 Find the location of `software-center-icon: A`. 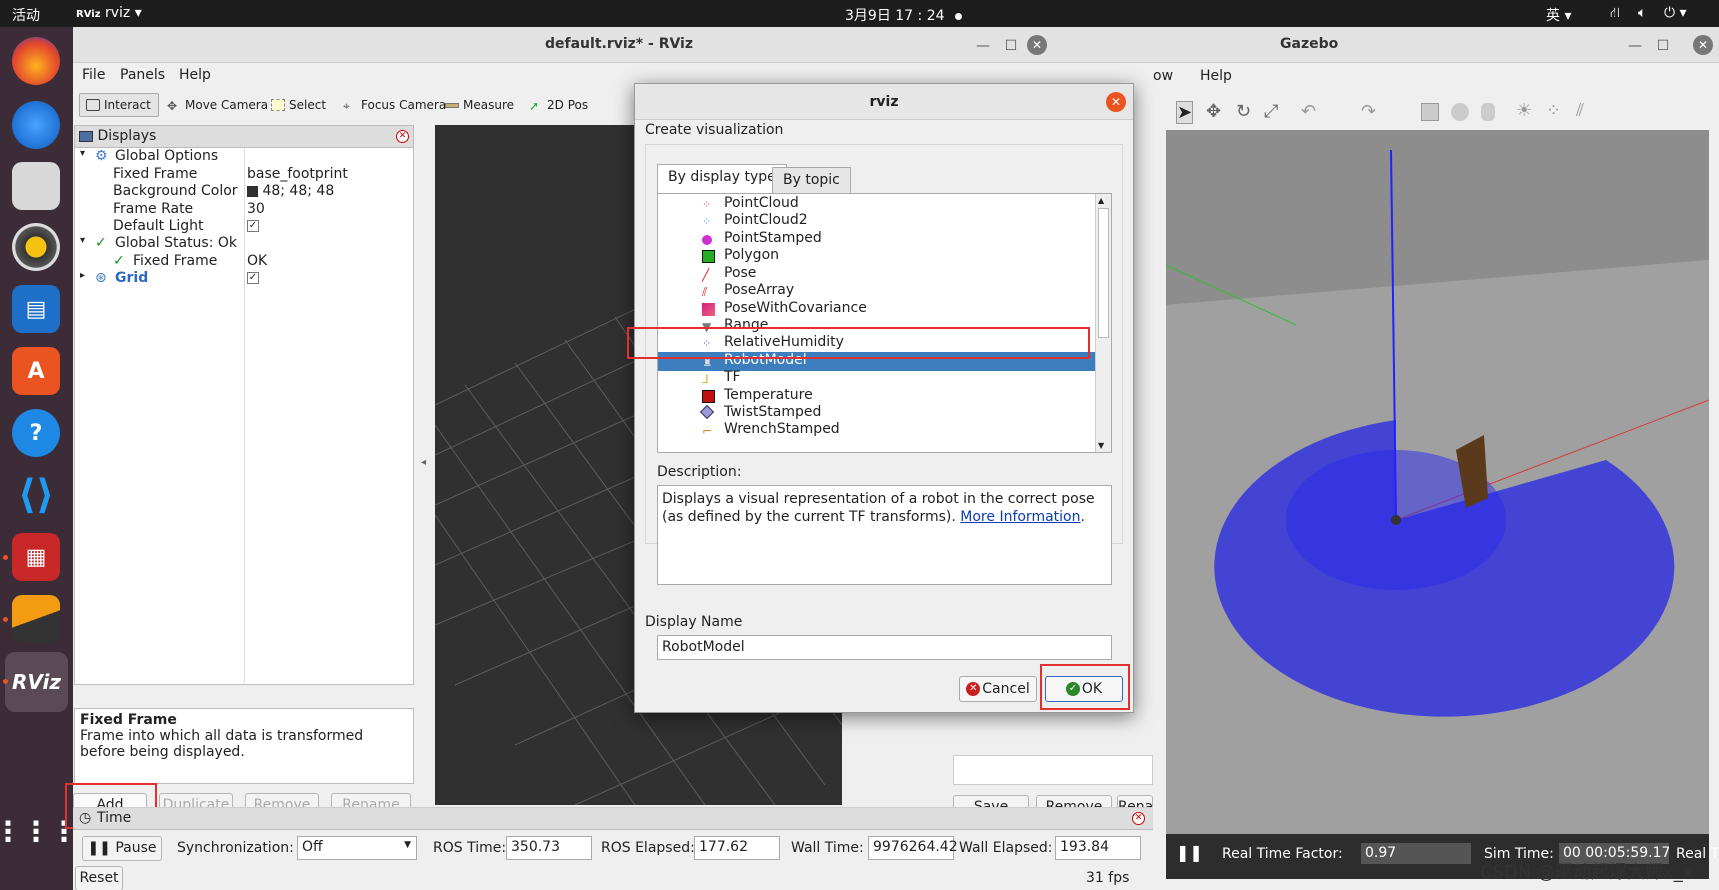

software-center-icon: A is located at coordinates (36, 371).